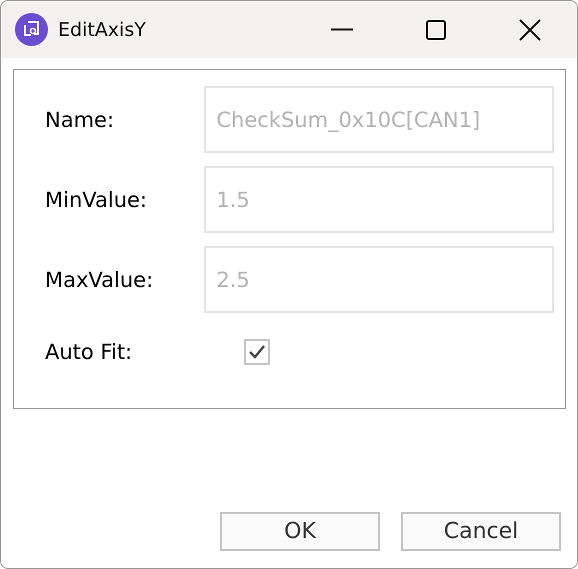 The width and height of the screenshot is (578, 569). I want to click on maximize-icon, so click(436, 30).